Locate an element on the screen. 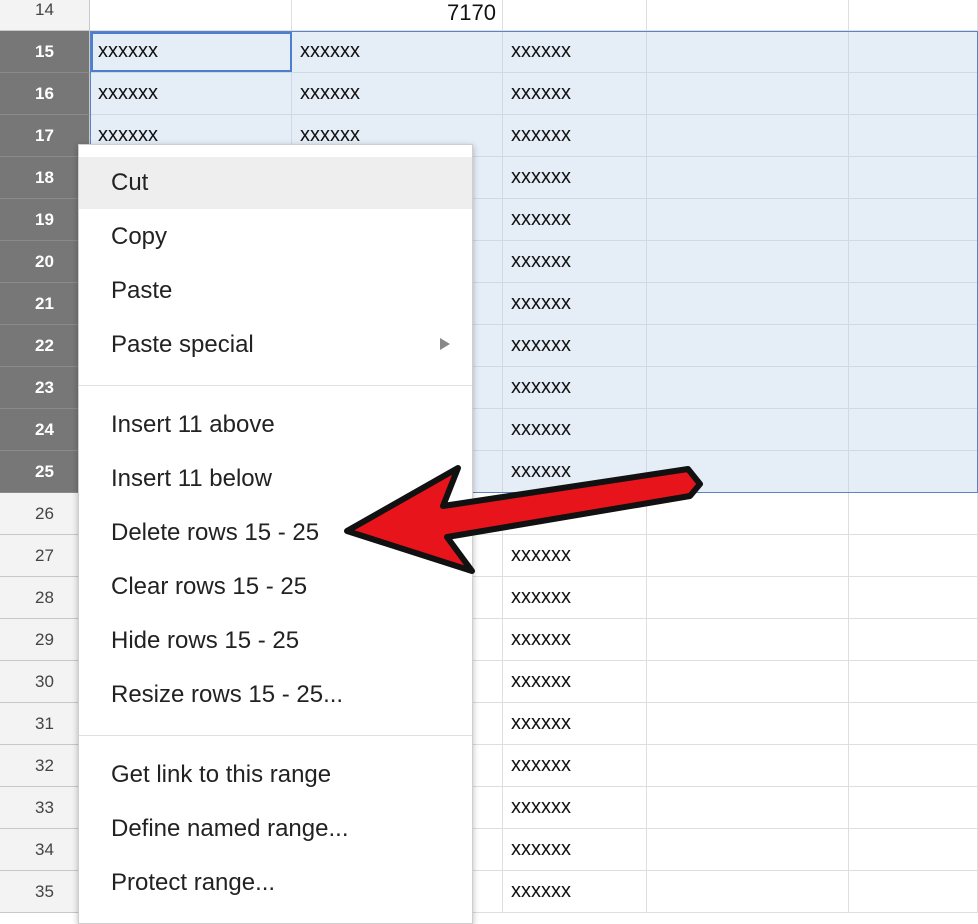  menu-item-insert-11-below: Insert 11 below is located at coordinates (275, 479).